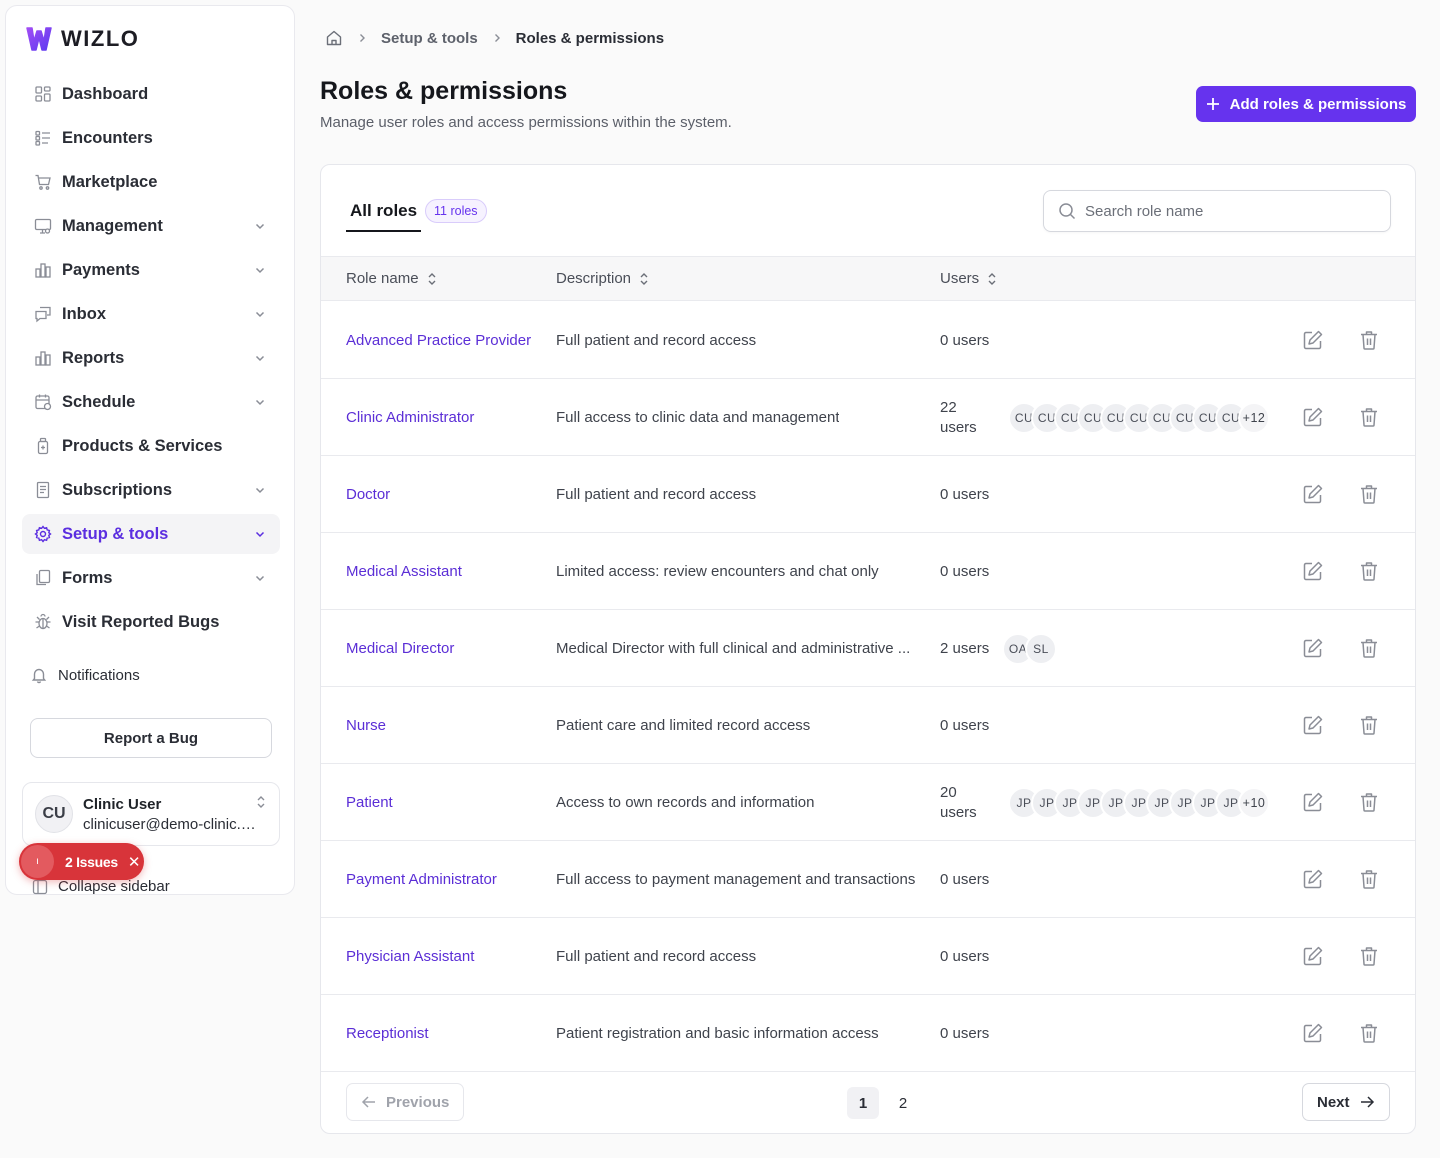  Describe the element at coordinates (369, 802) in the screenshot. I see `role-name-link: Patient` at that location.